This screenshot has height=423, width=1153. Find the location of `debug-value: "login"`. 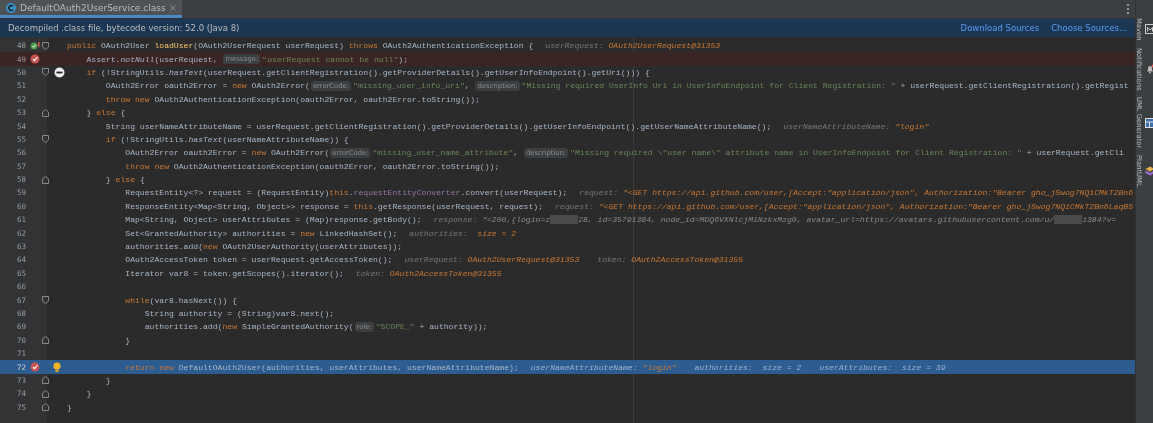

debug-value: "login" is located at coordinates (912, 126).